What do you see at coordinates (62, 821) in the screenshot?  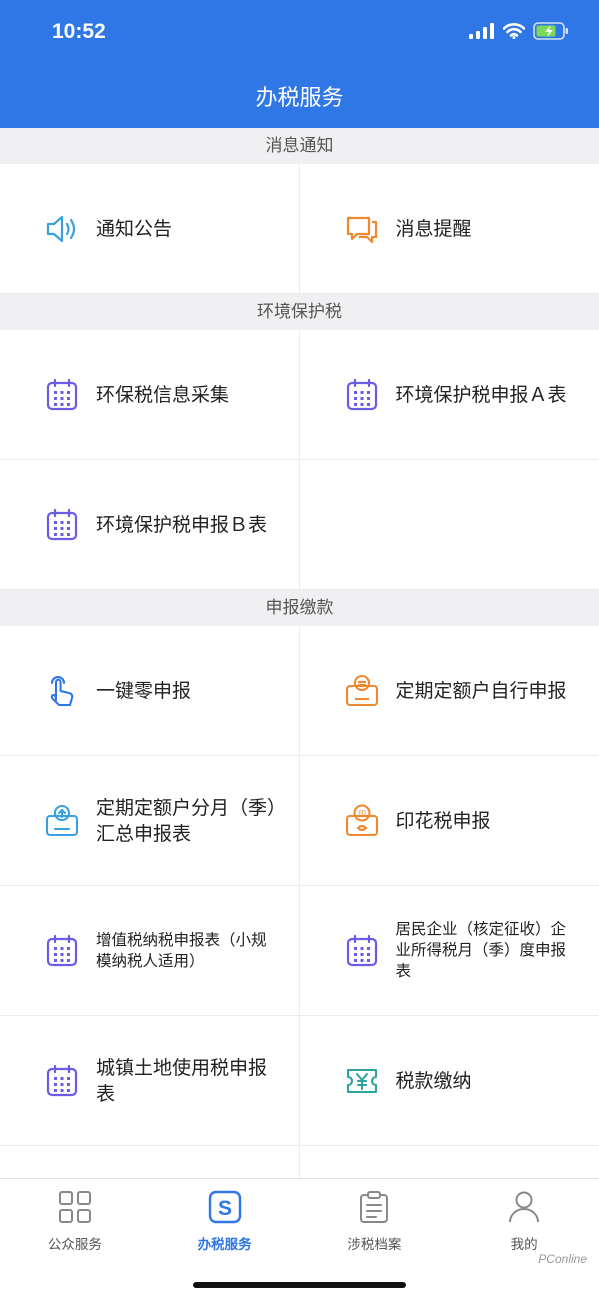 I see `upload-form-icon` at bounding box center [62, 821].